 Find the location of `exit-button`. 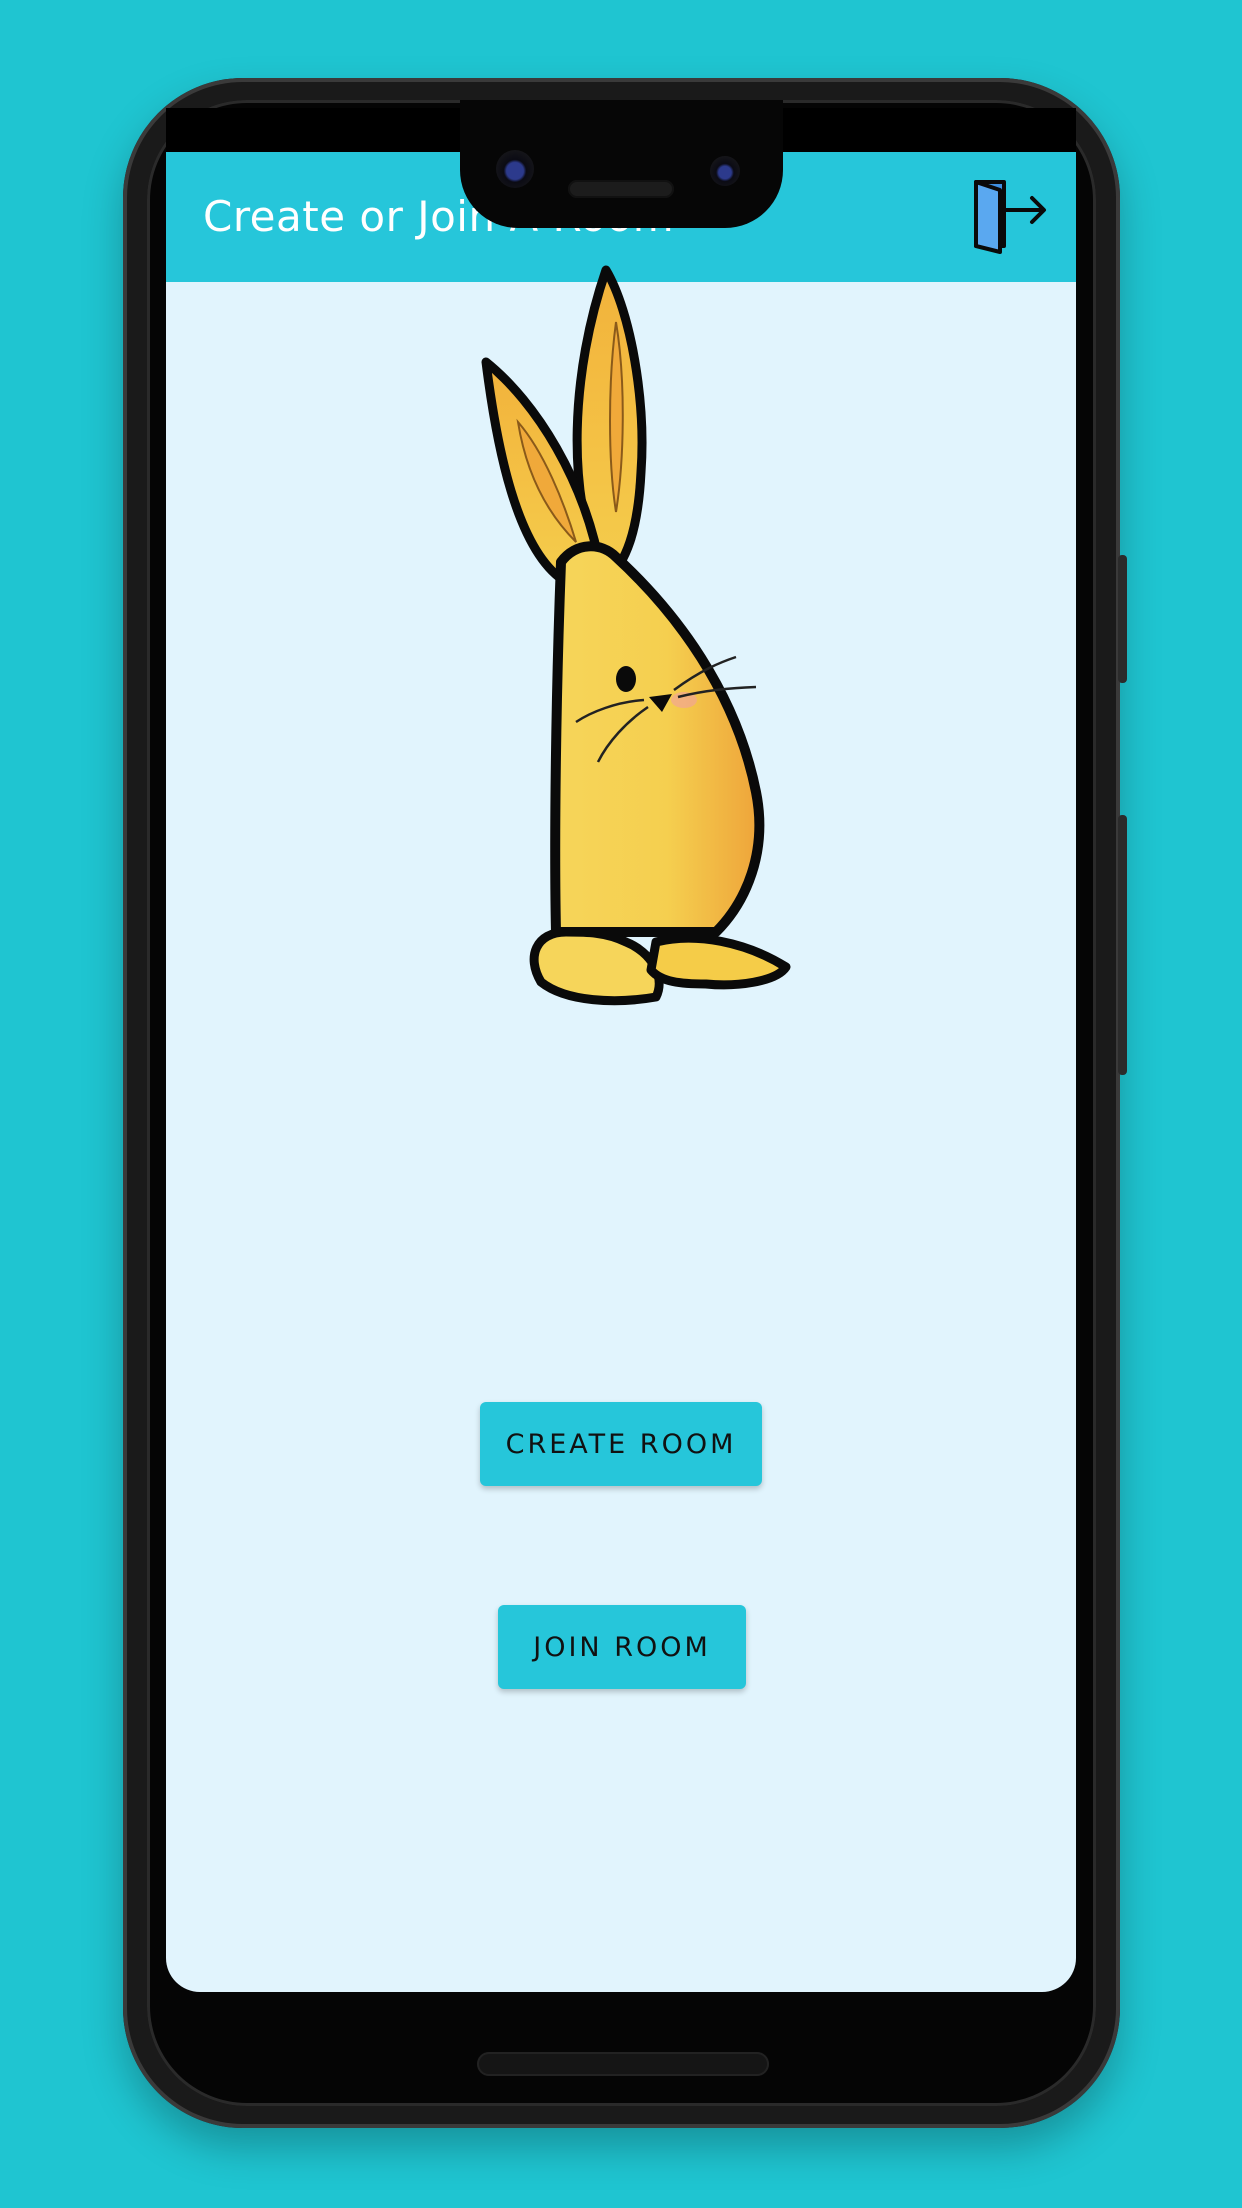

exit-button is located at coordinates (1012, 217).